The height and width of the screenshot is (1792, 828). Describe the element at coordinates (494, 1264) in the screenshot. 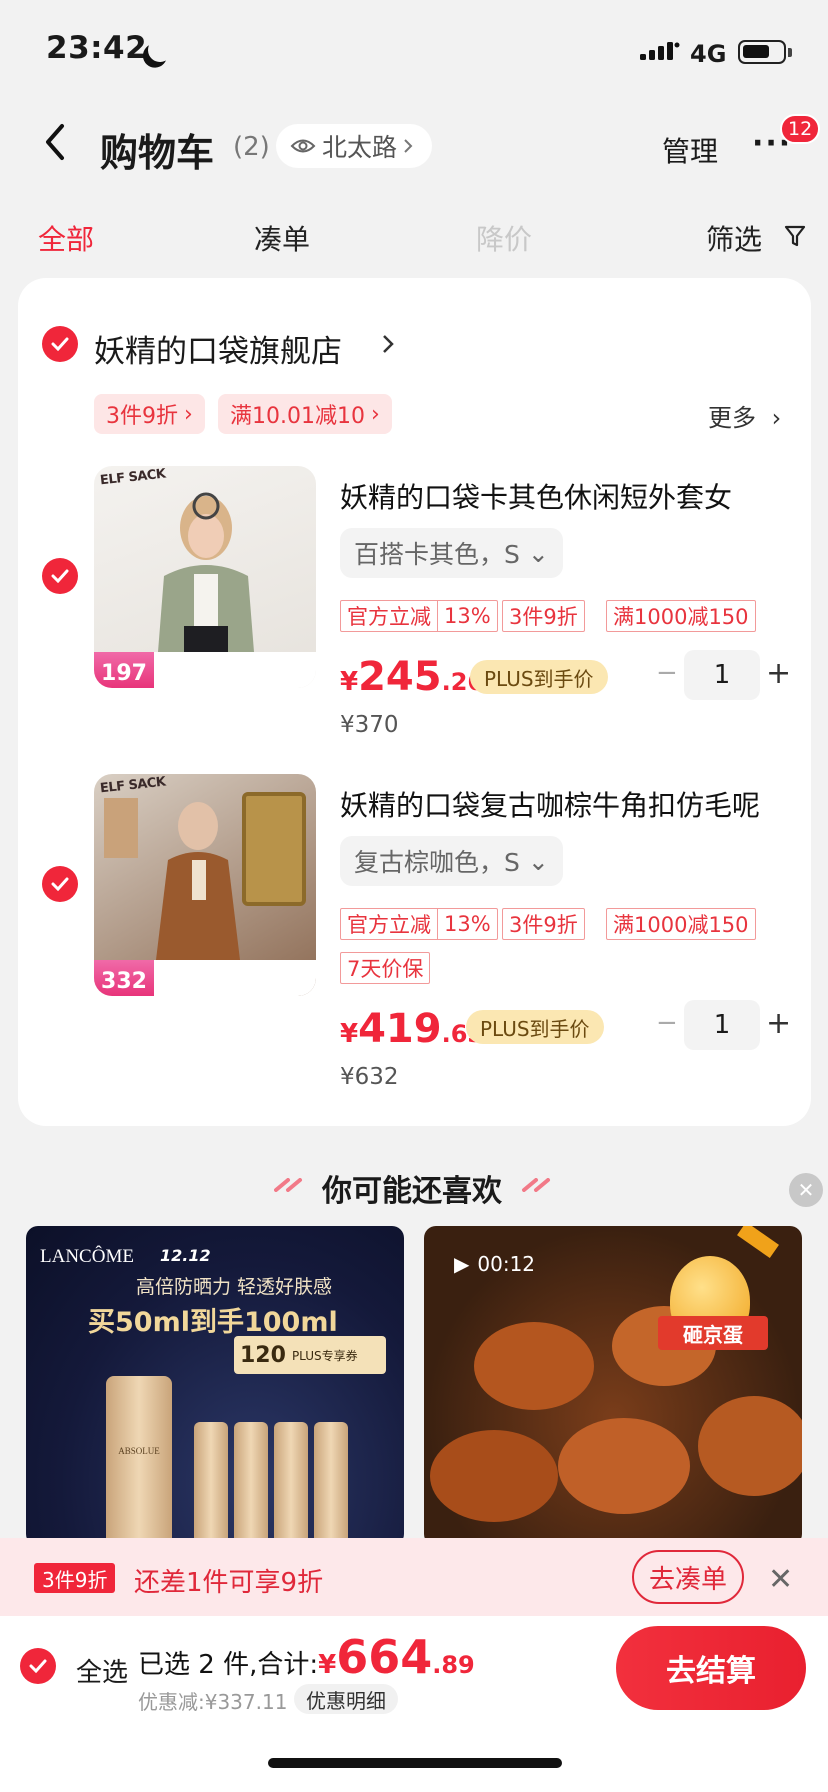

I see `video-duration: ▶ 00:12` at that location.